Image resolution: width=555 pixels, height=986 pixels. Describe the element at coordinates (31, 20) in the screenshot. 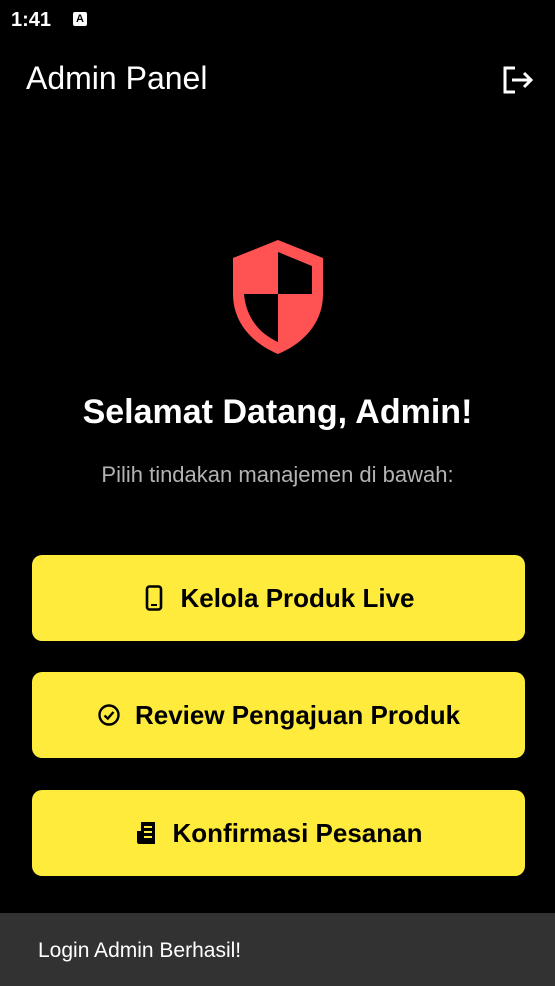

I see `status-time: 1:41` at that location.